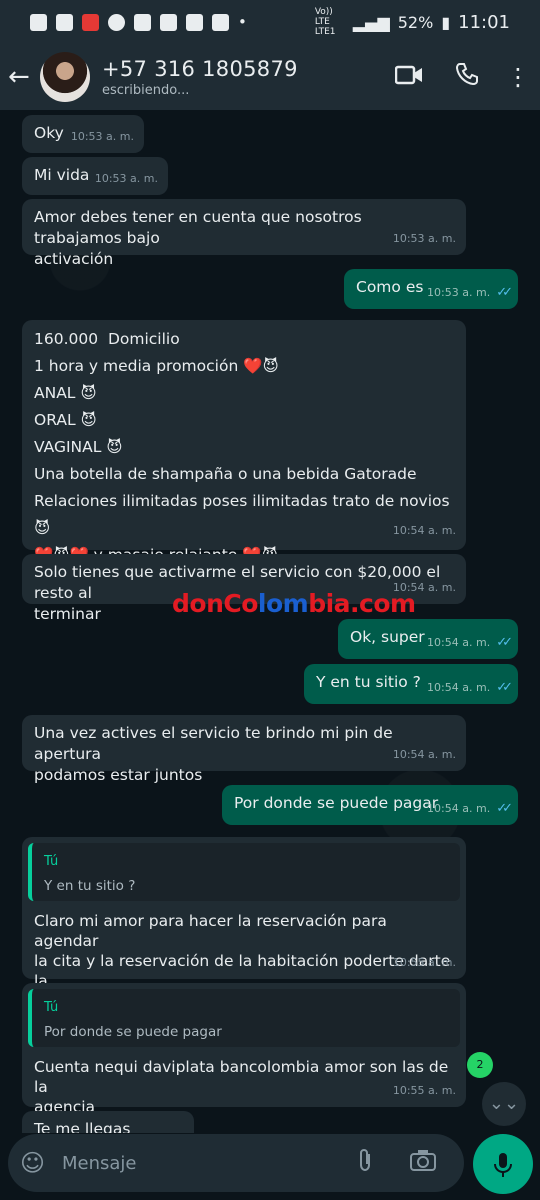 This screenshot has width=540, height=1200. What do you see at coordinates (23, 77) in the screenshot?
I see `arrow-left-icon: ←` at bounding box center [23, 77].